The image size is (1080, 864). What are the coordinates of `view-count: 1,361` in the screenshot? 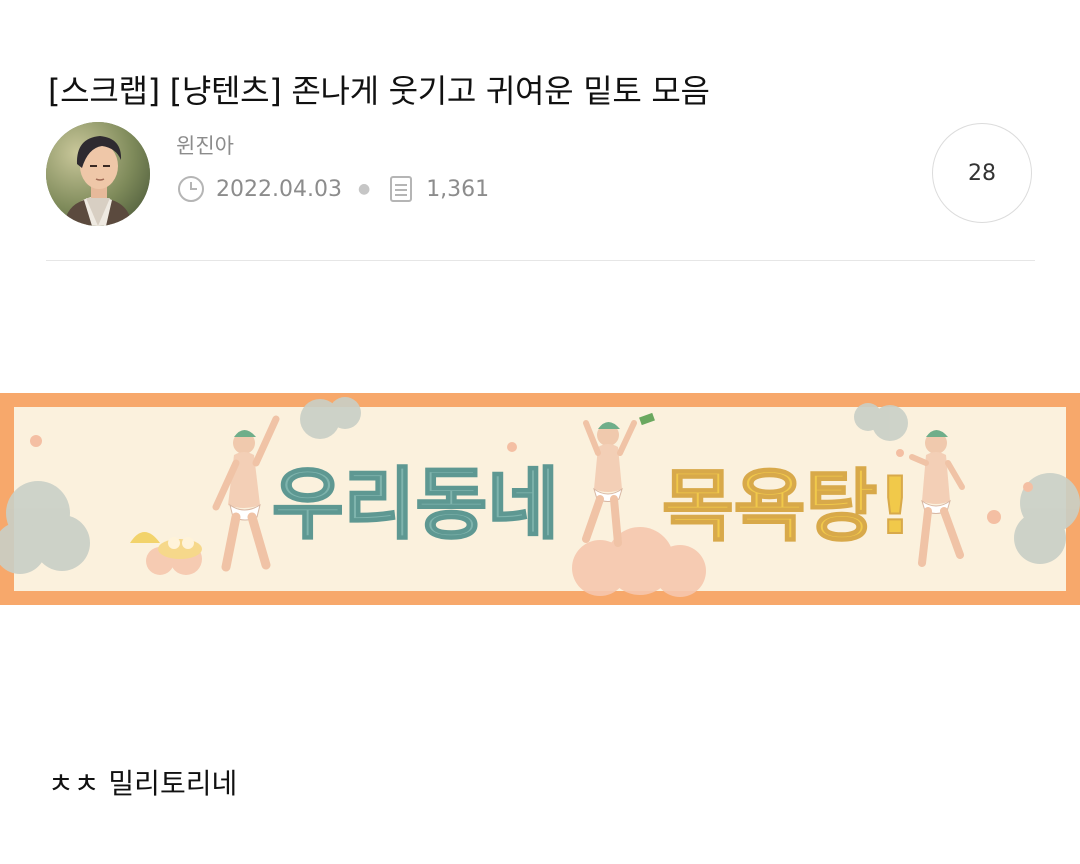 It's located at (458, 189).